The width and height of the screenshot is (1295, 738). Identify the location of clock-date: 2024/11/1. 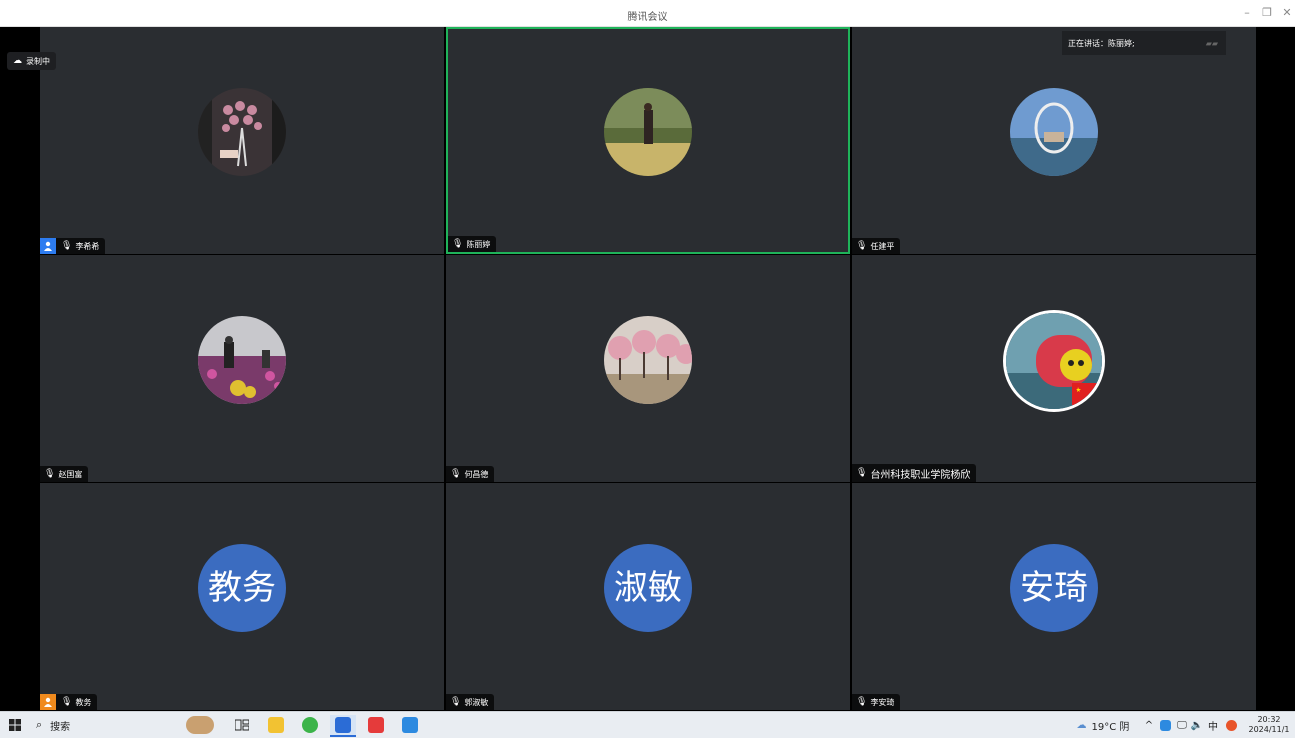
(1269, 729).